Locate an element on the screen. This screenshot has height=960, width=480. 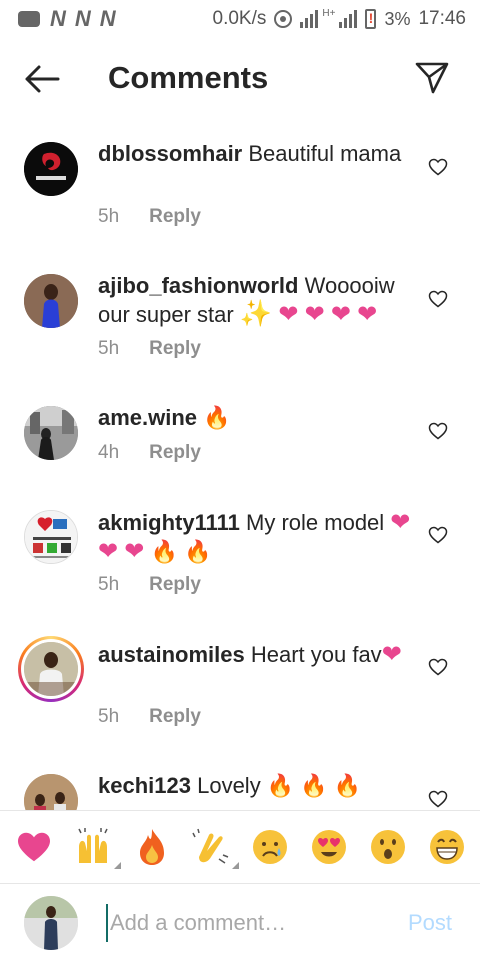
battery-low-icon is located at coordinates (371, 19).